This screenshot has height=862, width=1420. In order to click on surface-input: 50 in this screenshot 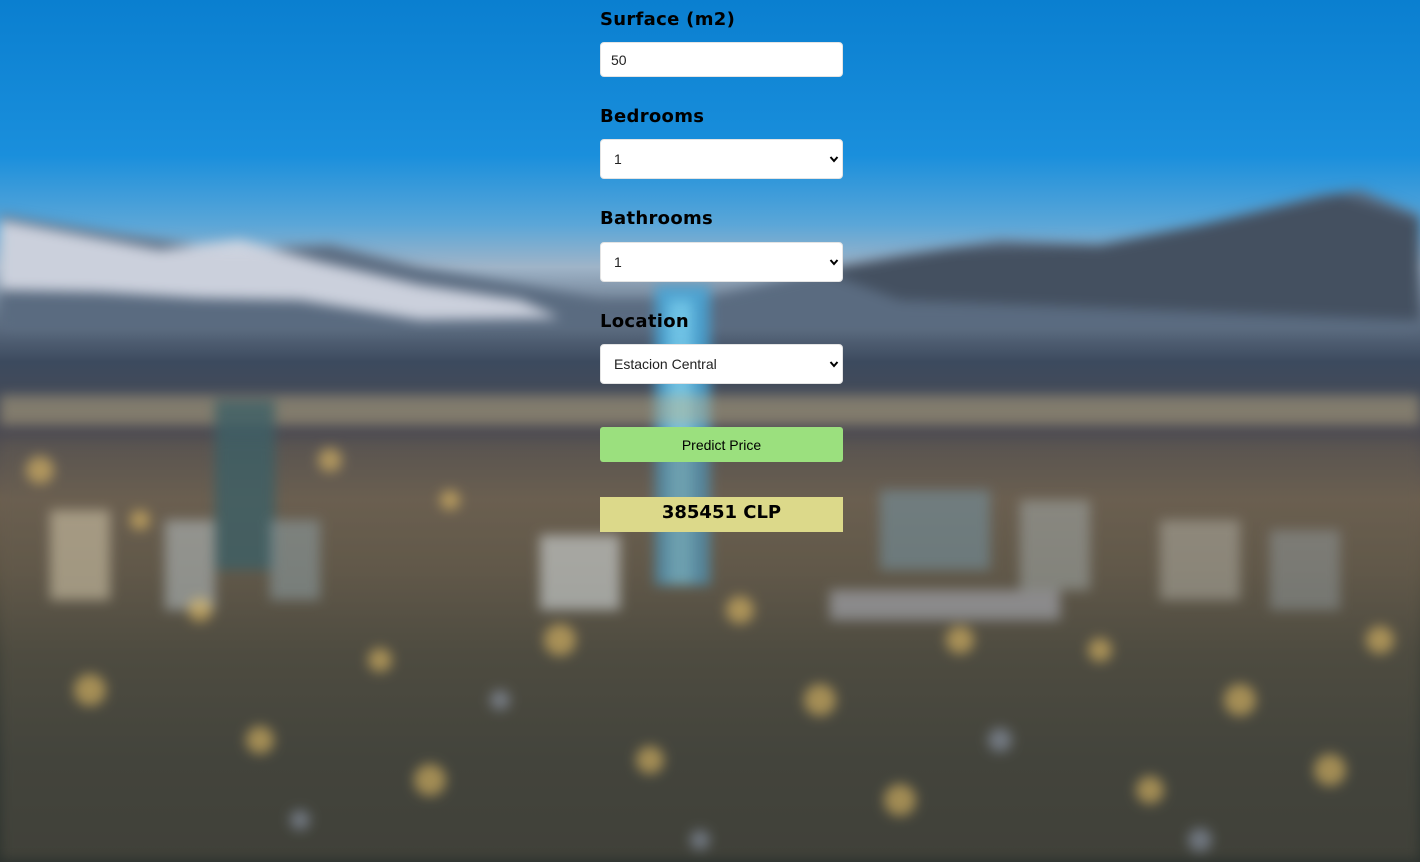, I will do `click(721, 59)`.